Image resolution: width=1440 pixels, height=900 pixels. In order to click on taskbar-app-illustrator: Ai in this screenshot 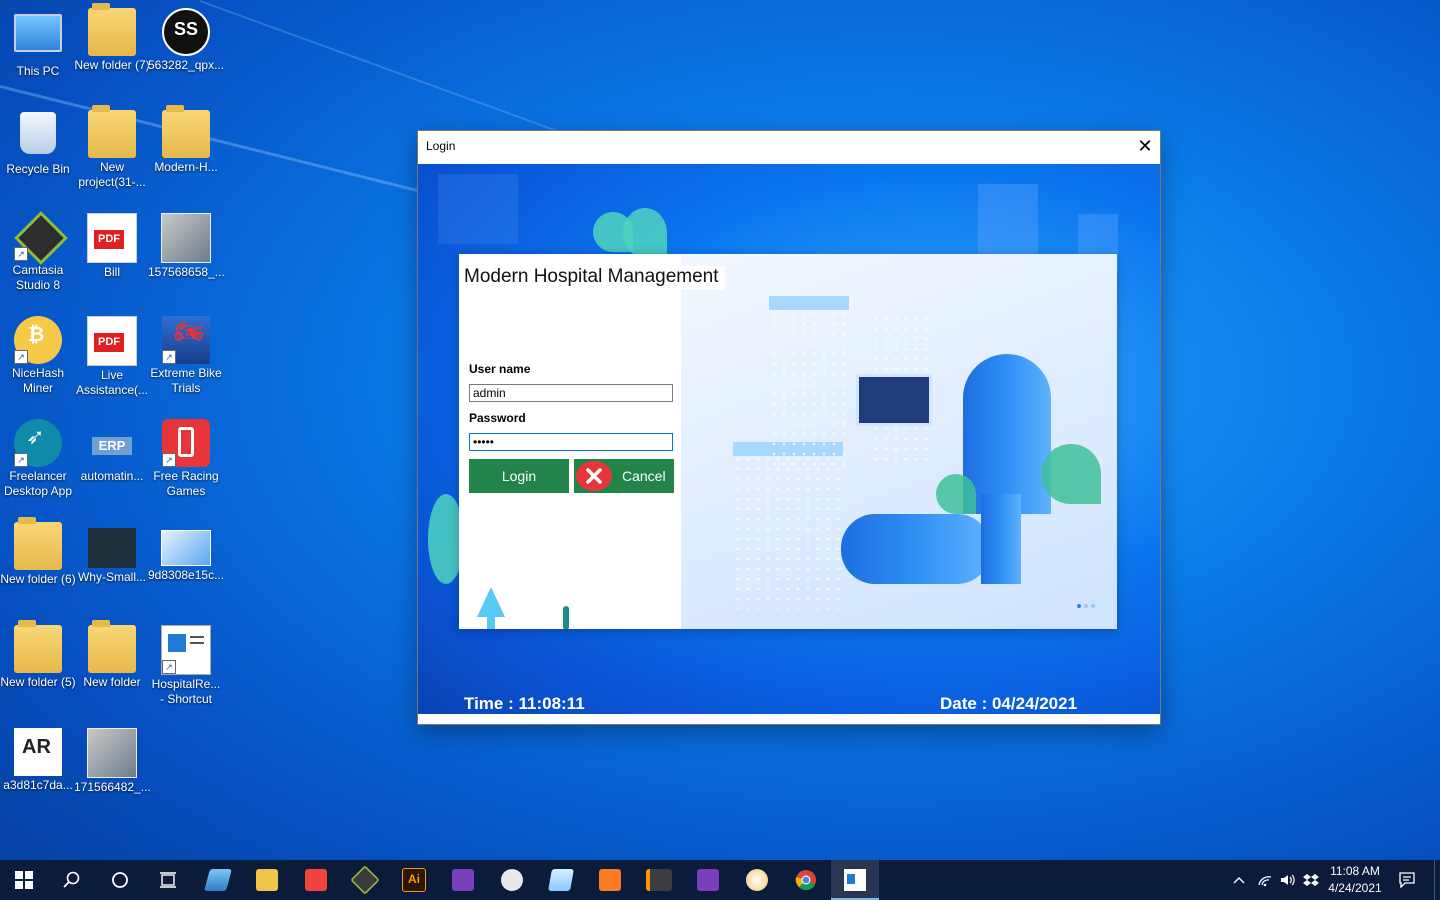, I will do `click(414, 880)`.